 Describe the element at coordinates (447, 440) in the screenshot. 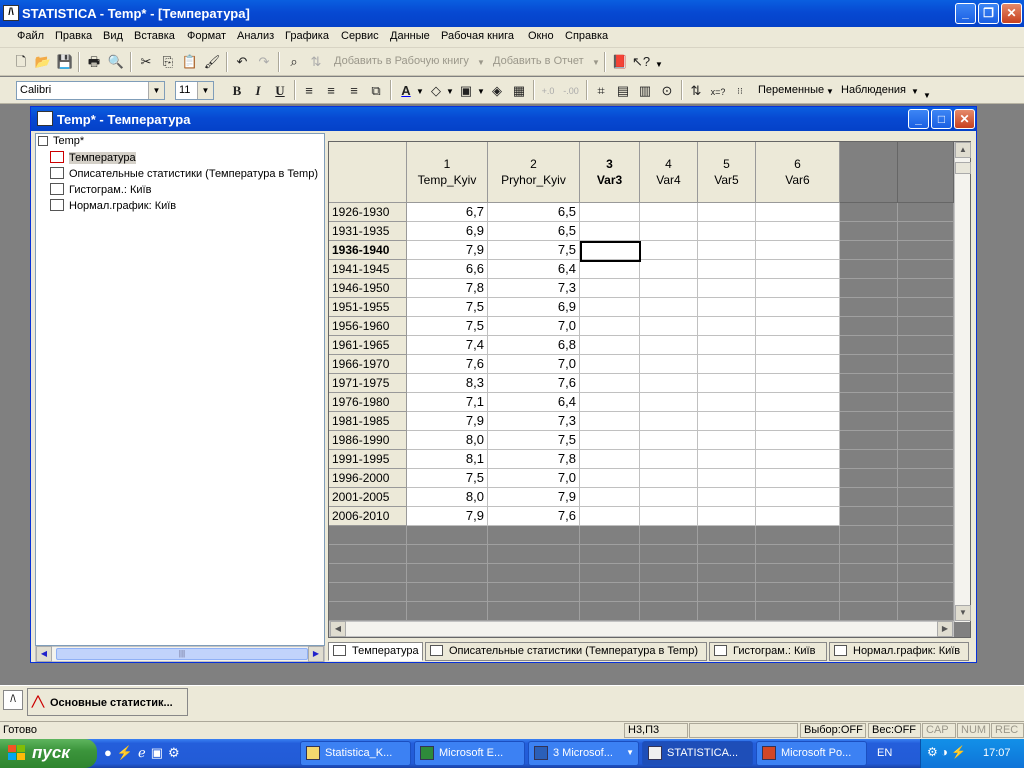

I see `table-cell: 8,0` at that location.